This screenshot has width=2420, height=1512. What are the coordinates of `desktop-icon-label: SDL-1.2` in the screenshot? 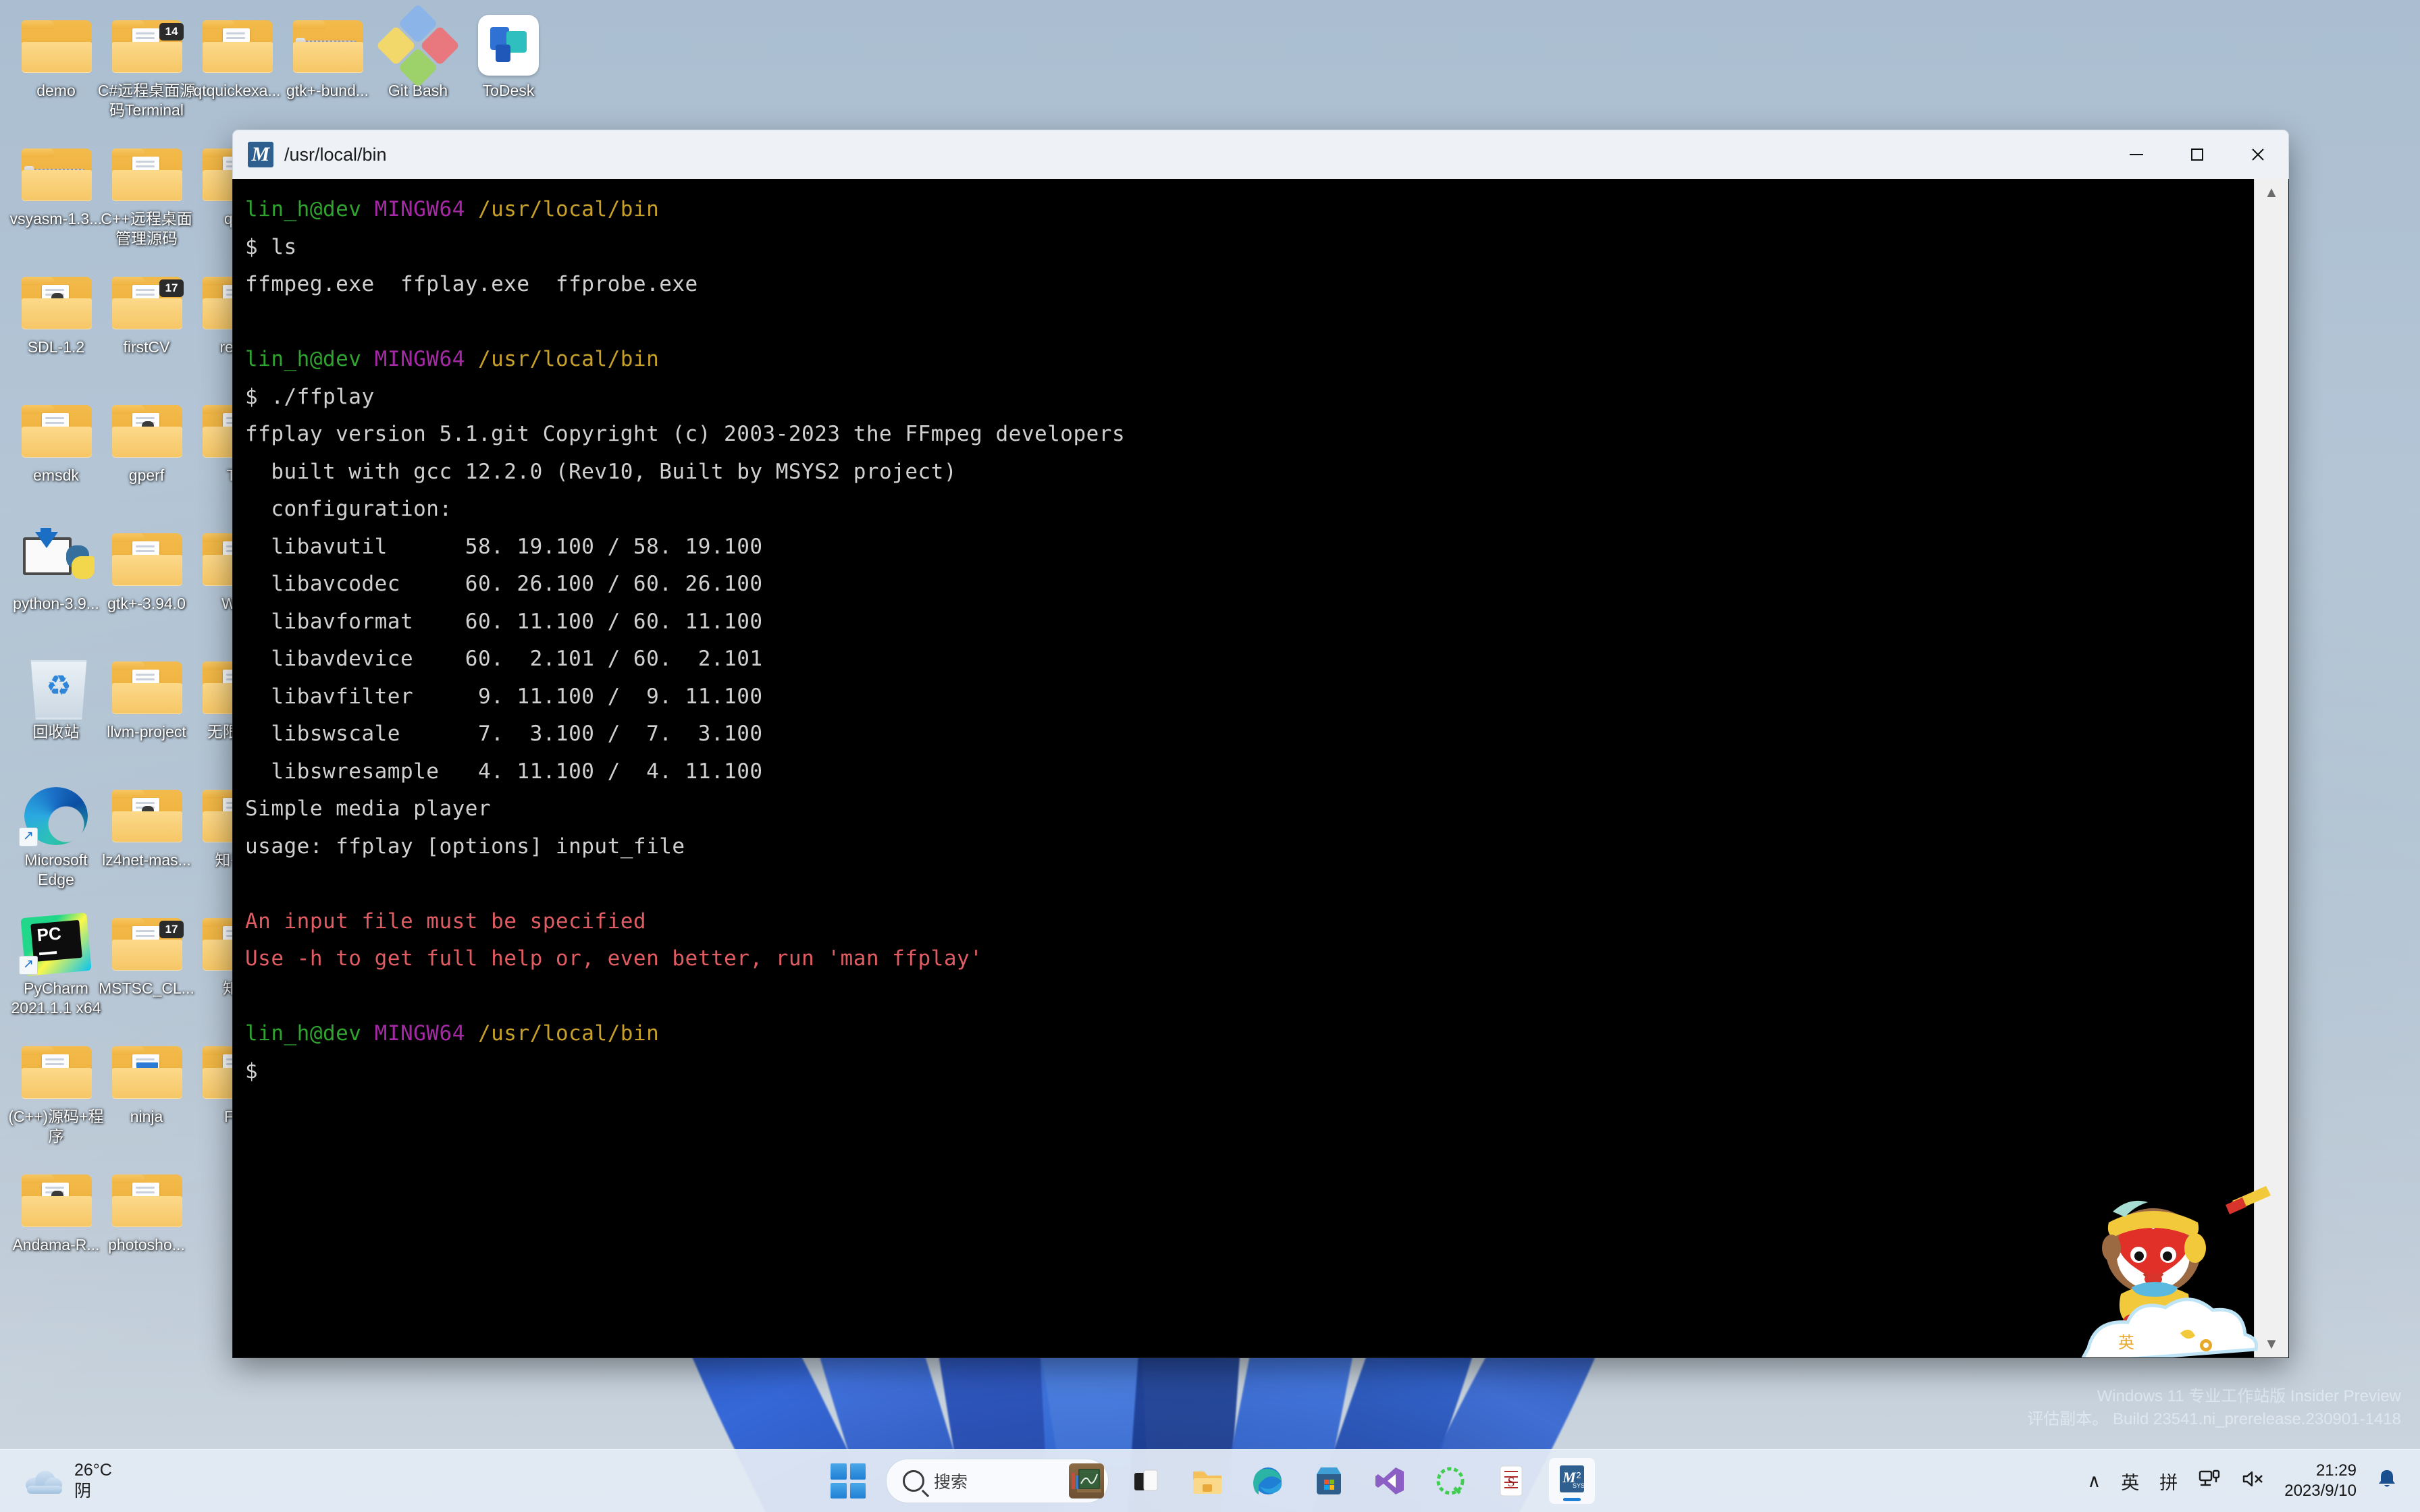 It's located at (56, 347).